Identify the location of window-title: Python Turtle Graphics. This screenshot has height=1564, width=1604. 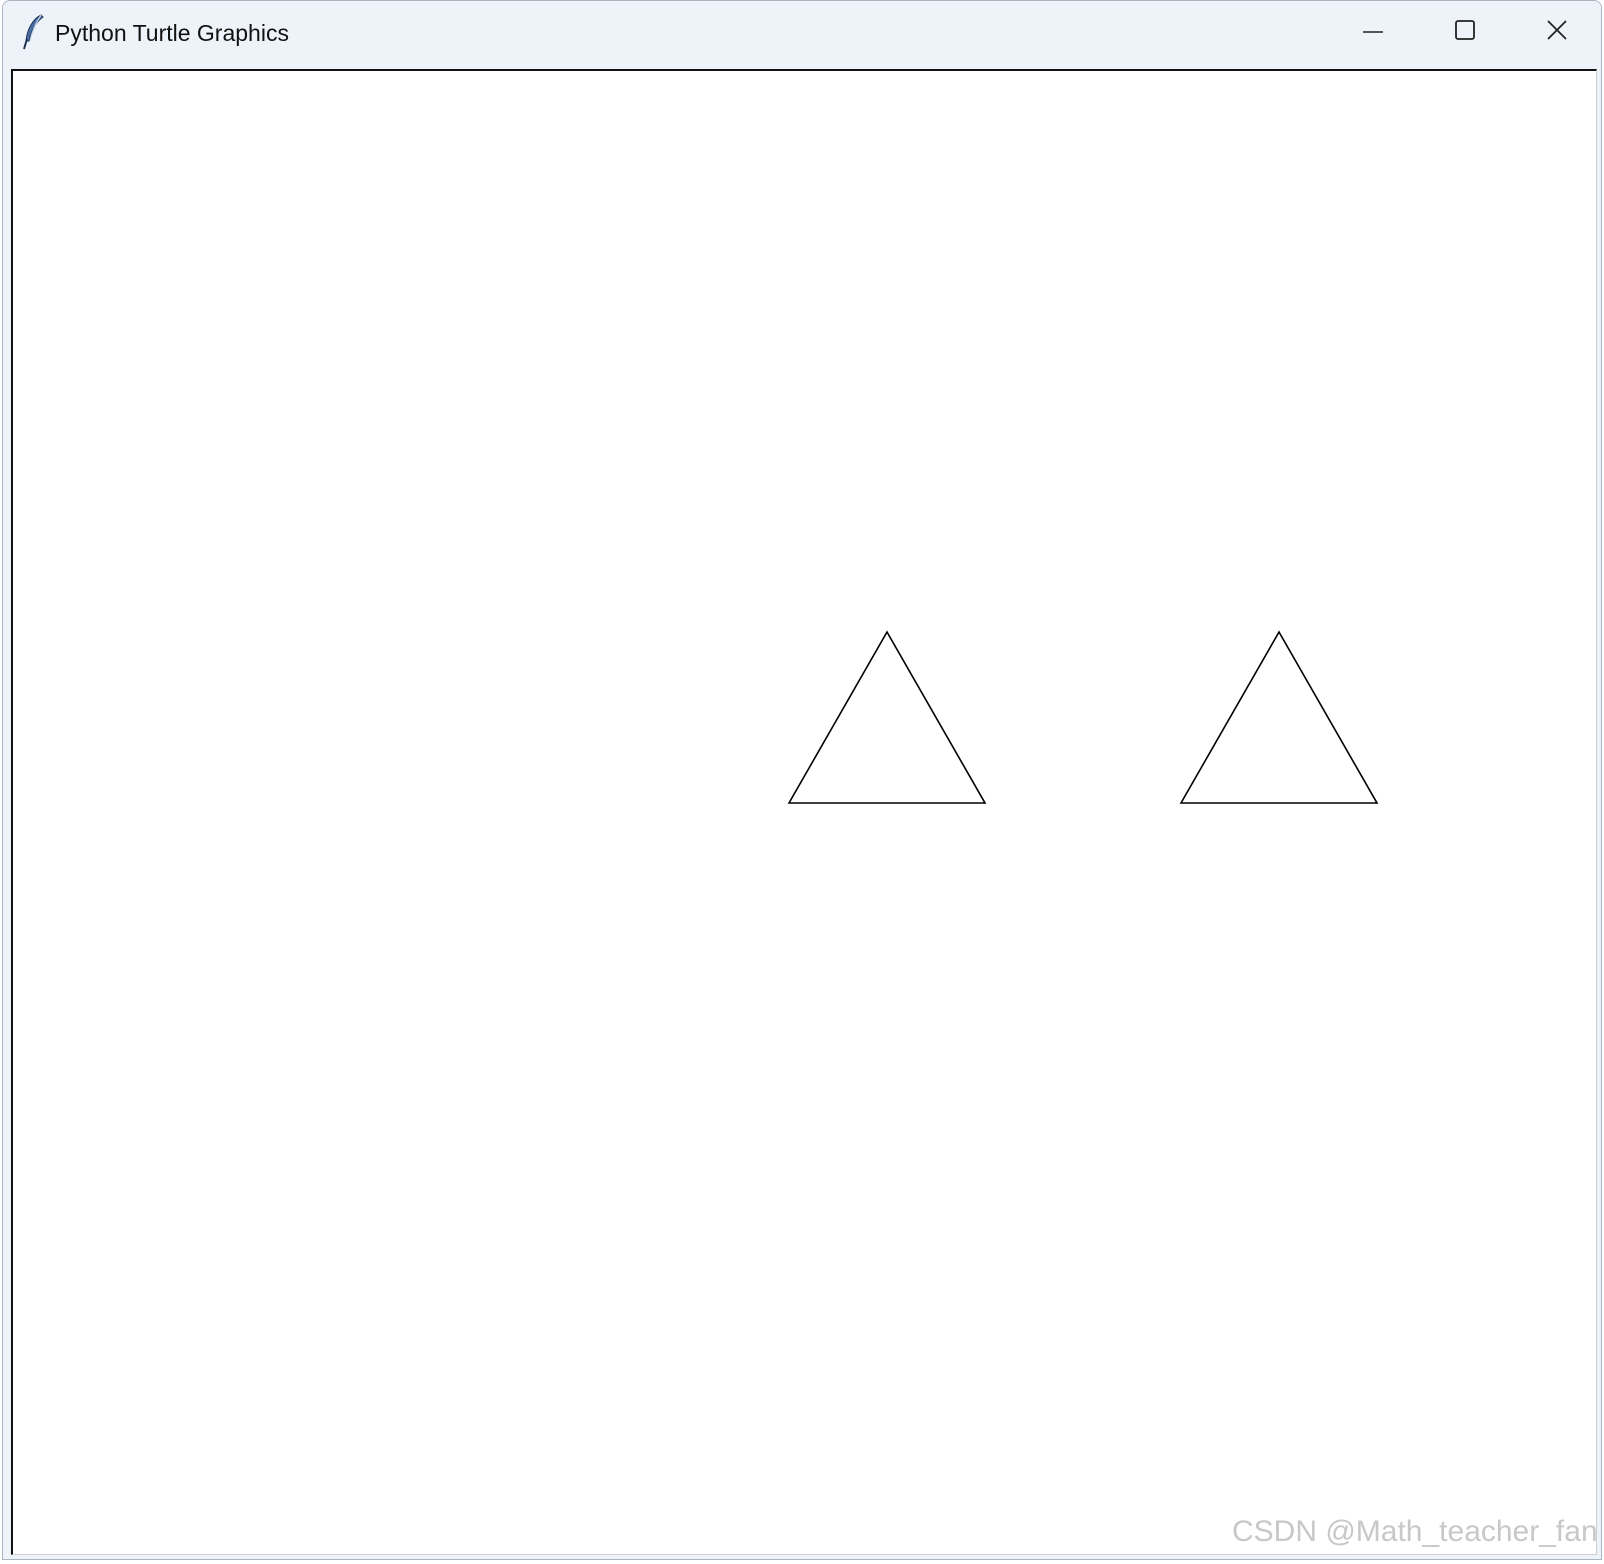
(172, 33).